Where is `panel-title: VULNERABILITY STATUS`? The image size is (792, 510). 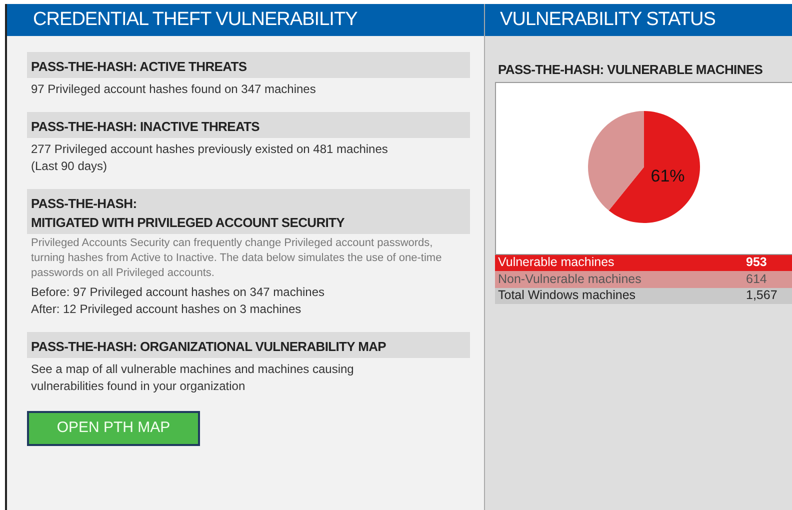 panel-title: VULNERABILITY STATUS is located at coordinates (608, 20).